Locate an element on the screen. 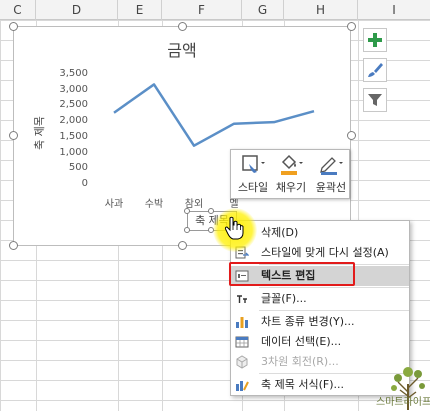 The height and width of the screenshot is (411, 430). outline-button: 윤곽선 is located at coordinates (331, 175).